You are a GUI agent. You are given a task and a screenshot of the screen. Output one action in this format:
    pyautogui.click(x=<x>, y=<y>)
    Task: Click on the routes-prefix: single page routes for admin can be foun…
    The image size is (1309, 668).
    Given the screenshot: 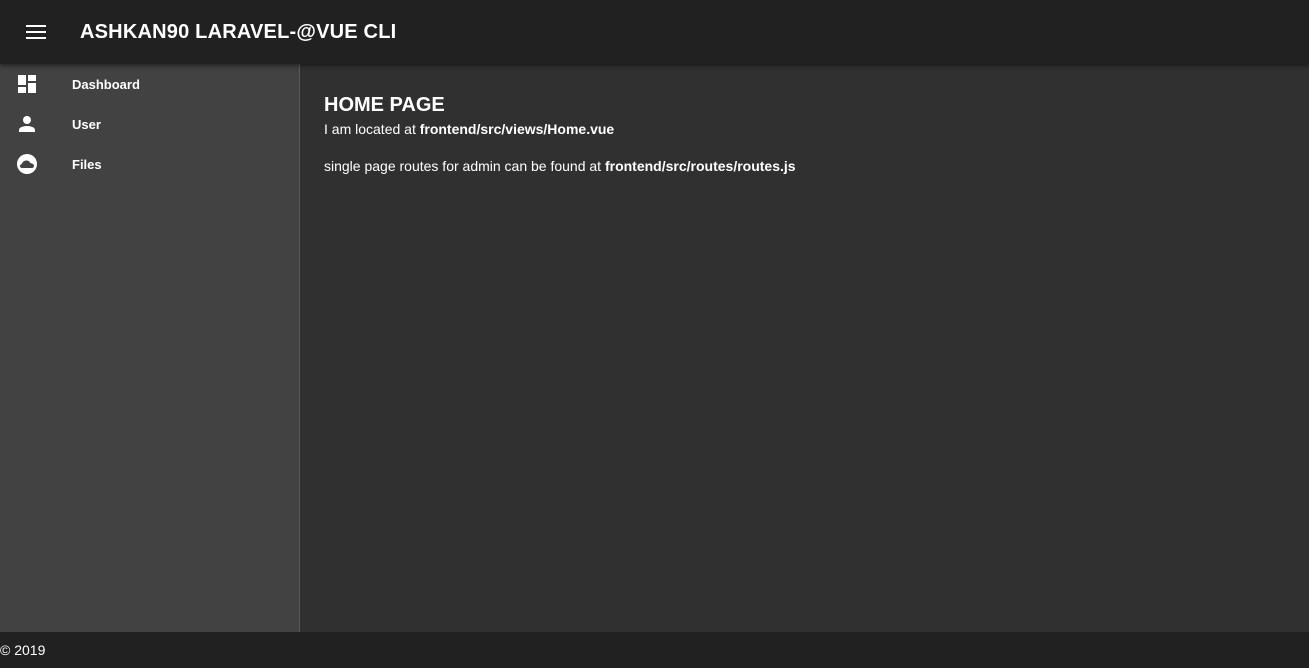 What is the action you would take?
    pyautogui.click(x=464, y=166)
    